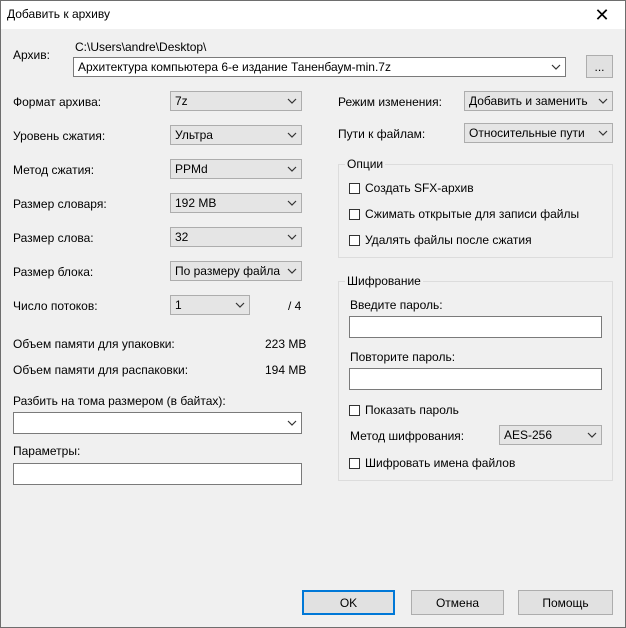  What do you see at coordinates (295, 306) in the screenshot?
I see `threads-max: / 4` at bounding box center [295, 306].